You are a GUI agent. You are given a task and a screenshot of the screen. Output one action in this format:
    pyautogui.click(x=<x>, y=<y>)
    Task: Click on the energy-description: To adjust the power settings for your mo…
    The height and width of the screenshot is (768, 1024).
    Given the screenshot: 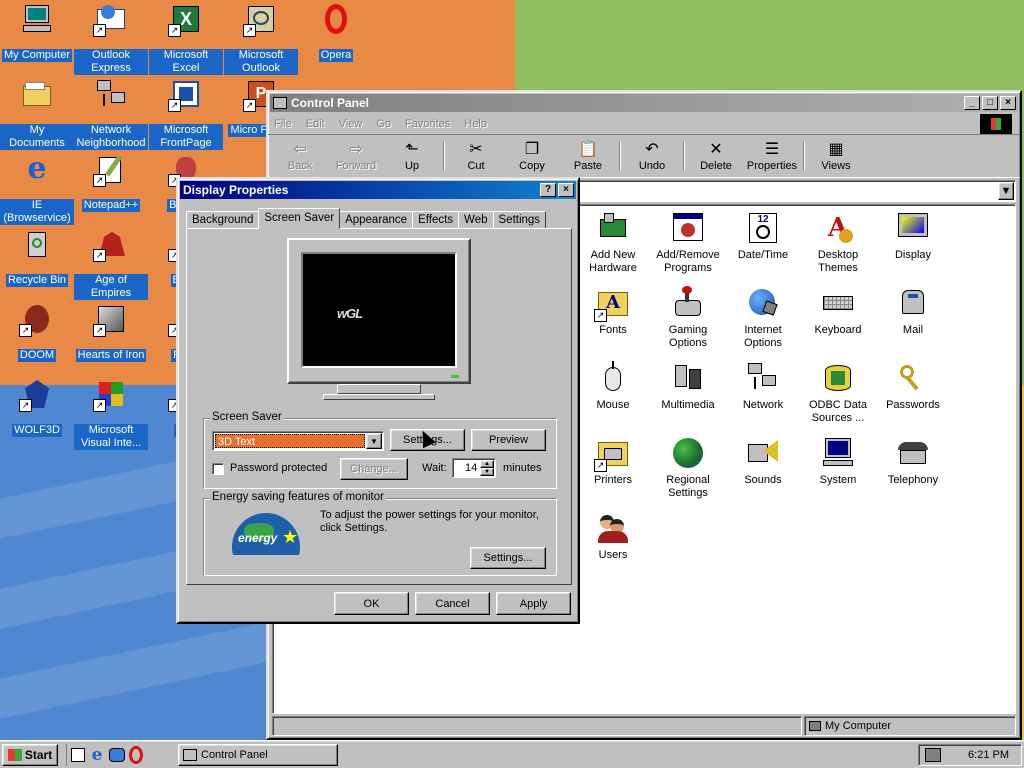 What is the action you would take?
    pyautogui.click(x=429, y=521)
    